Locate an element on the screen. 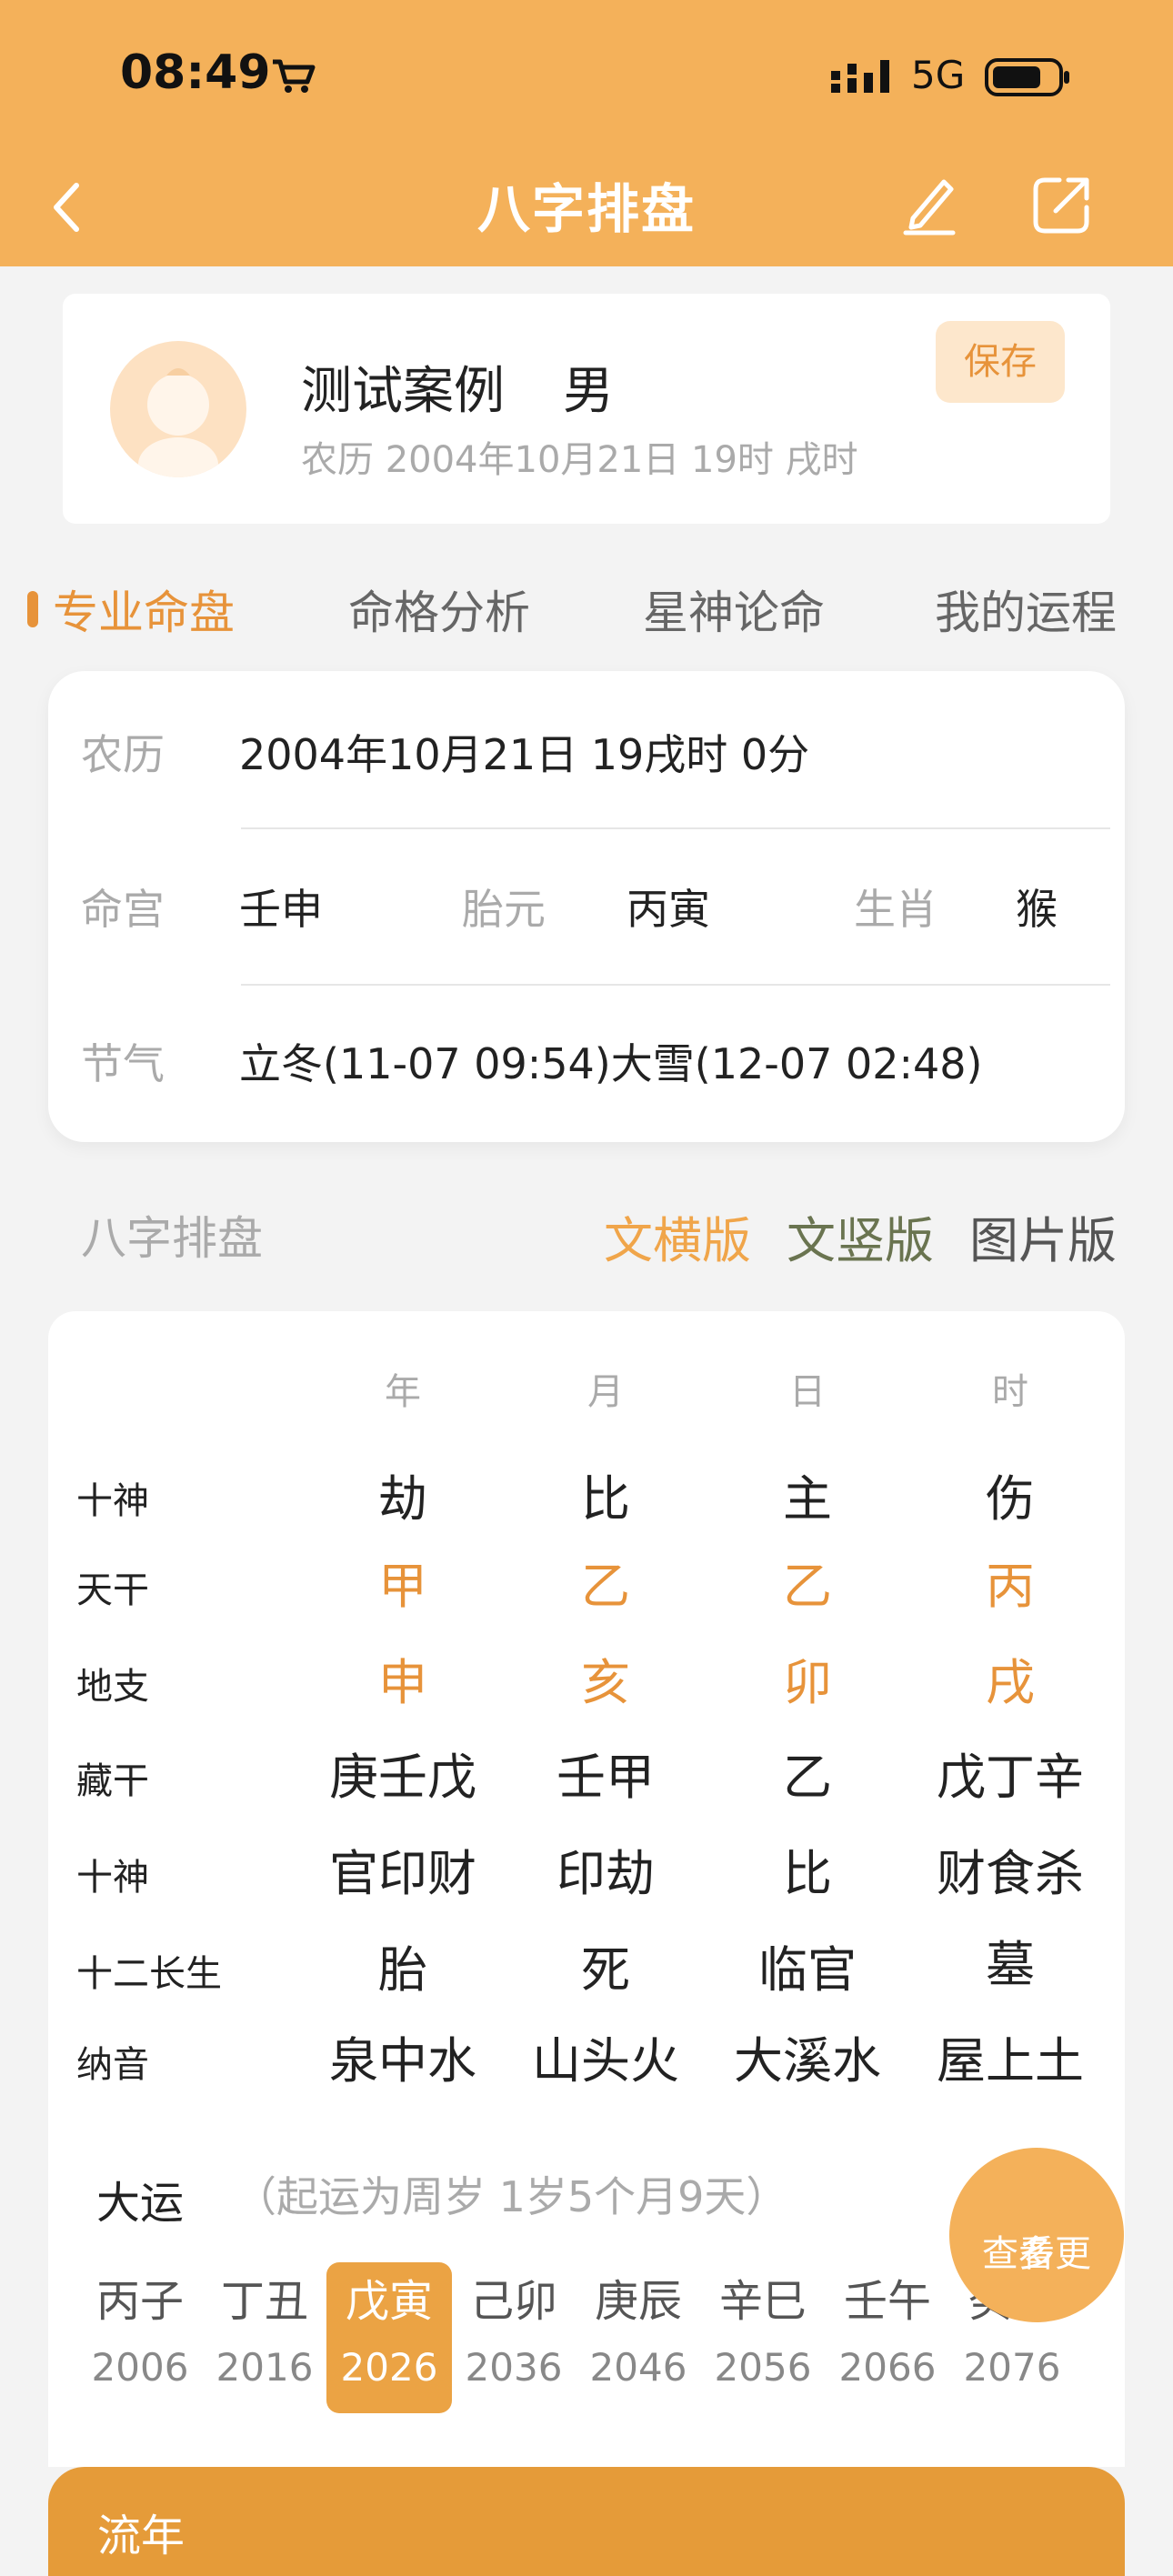 This screenshot has width=1173, height=2576. column-header-year: 年 is located at coordinates (403, 1392).